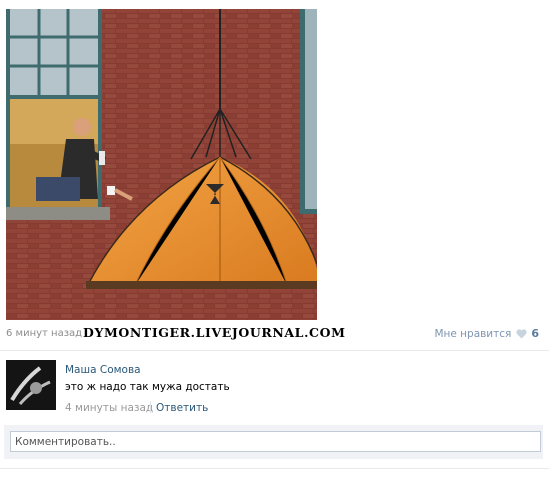 This screenshot has width=549, height=479. I want to click on heart-icon, so click(521, 333).